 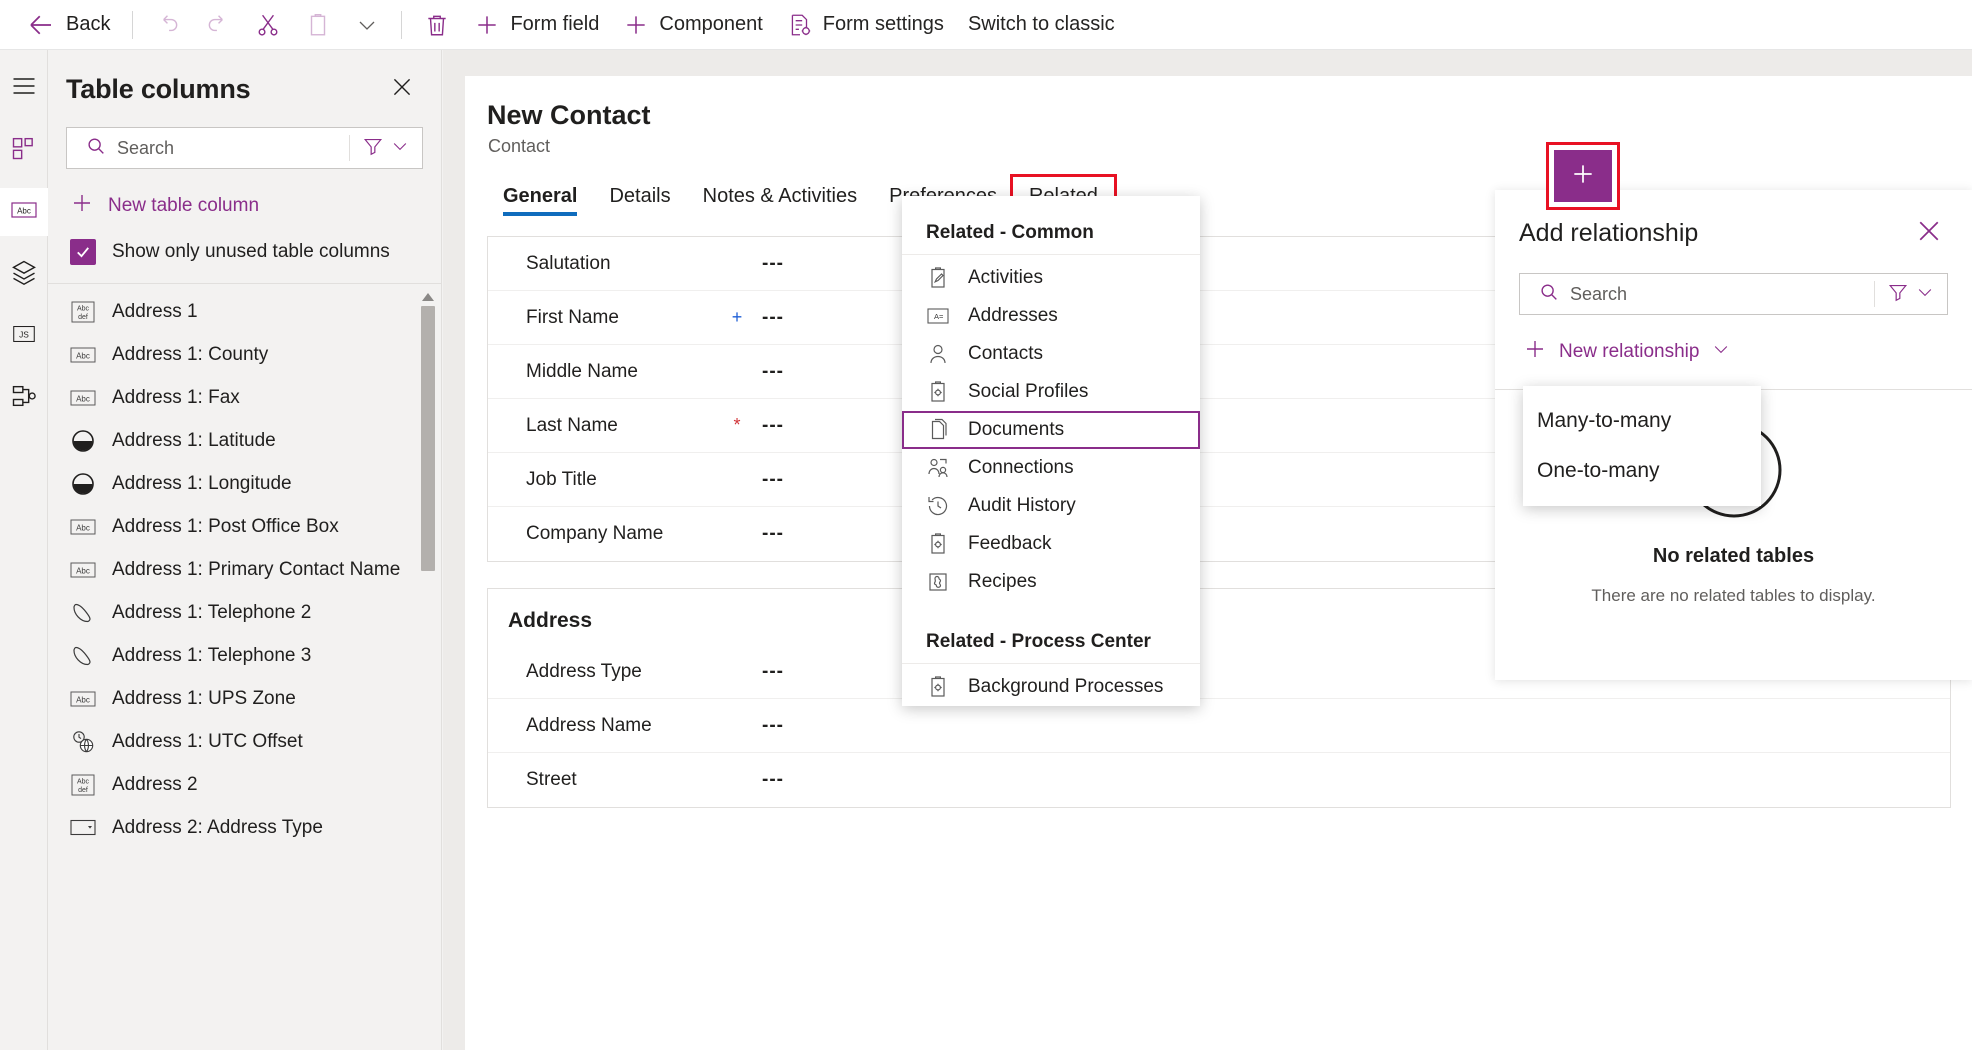 What do you see at coordinates (1219, 780) in the screenshot?
I see `form-field-row: Street ---` at bounding box center [1219, 780].